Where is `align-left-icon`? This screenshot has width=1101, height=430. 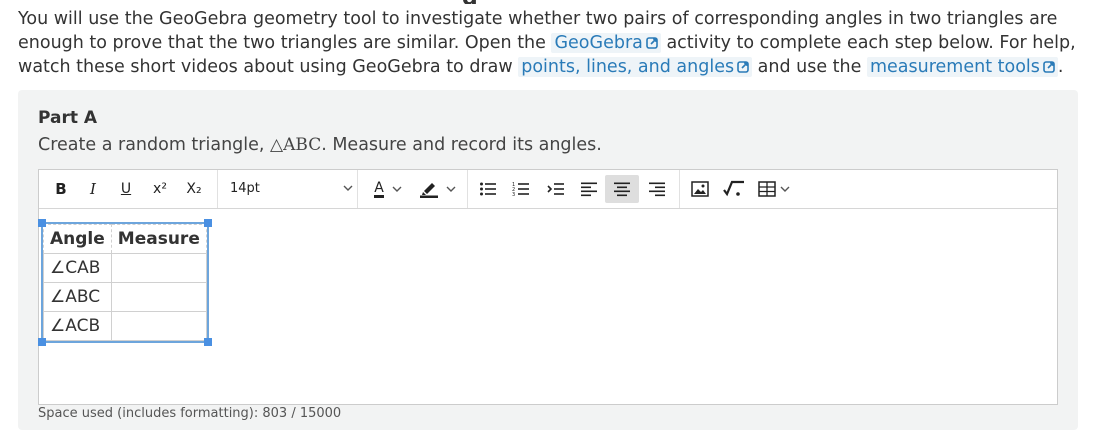 align-left-icon is located at coordinates (589, 189).